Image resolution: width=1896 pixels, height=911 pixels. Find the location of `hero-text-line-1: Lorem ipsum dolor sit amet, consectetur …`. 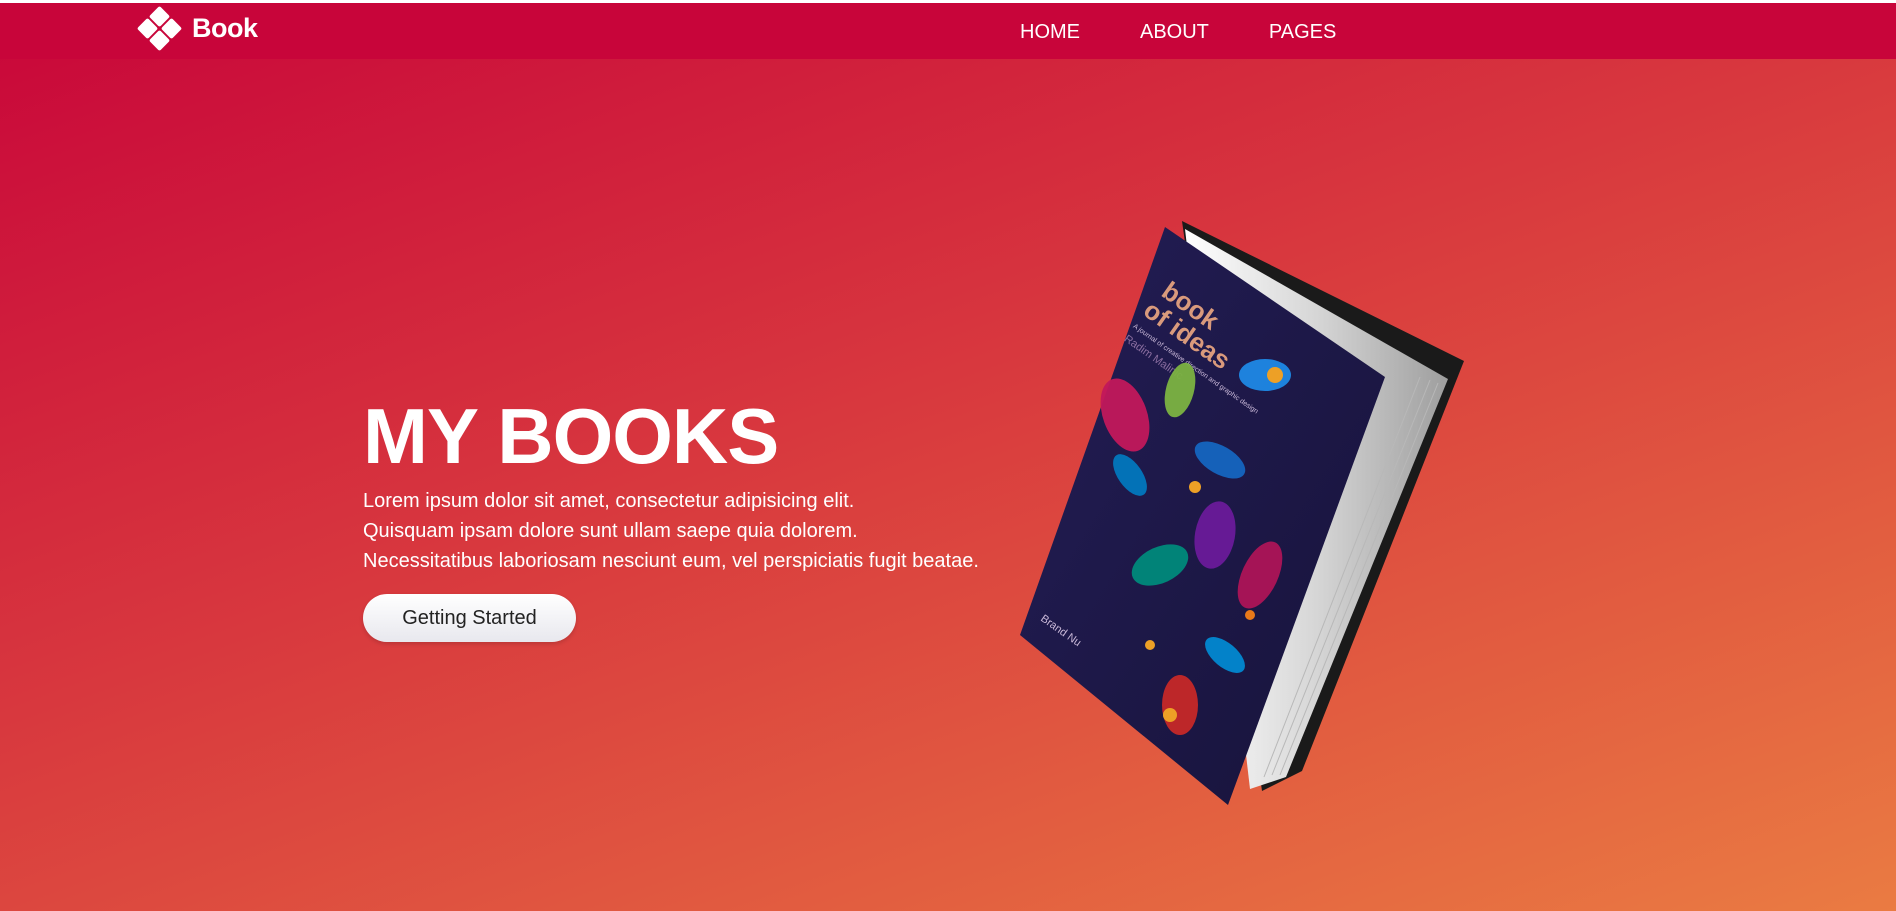

hero-text-line-1: Lorem ipsum dolor sit amet, consectetur … is located at coordinates (609, 501).